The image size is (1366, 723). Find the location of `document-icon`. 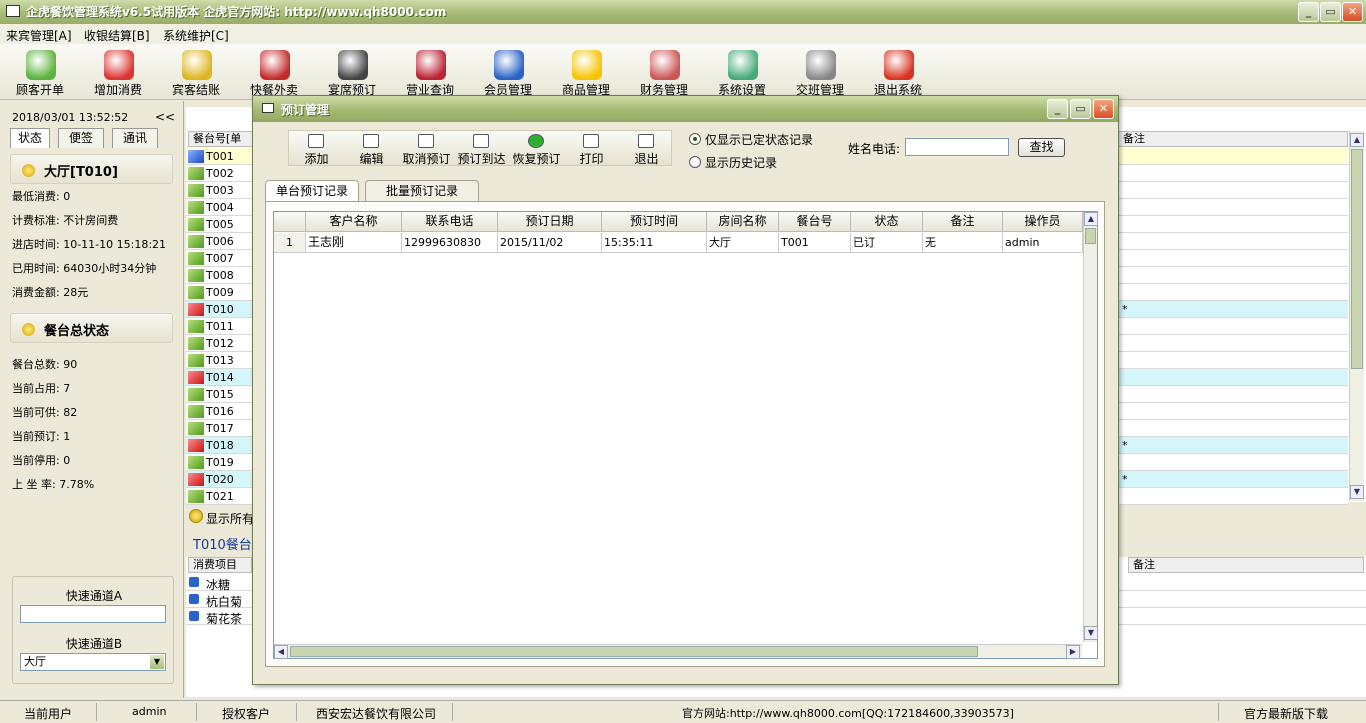

document-icon is located at coordinates (316, 141).